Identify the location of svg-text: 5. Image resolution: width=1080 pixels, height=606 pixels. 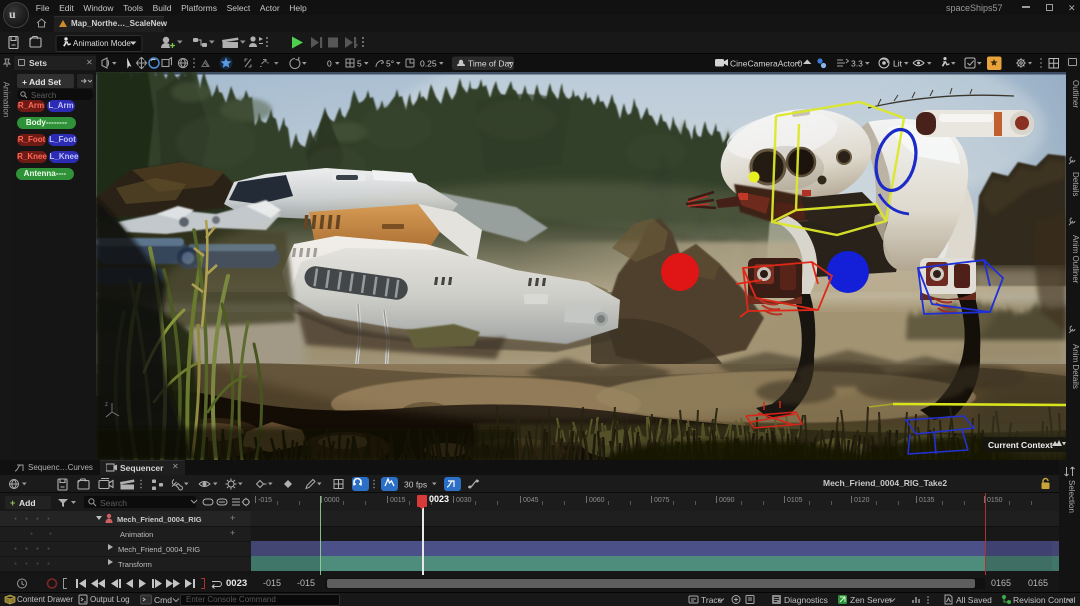
(359, 64).